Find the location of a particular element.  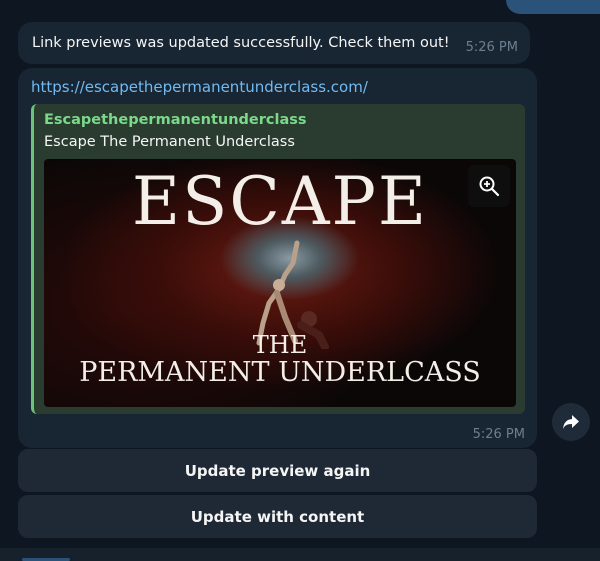

zoom-in-button is located at coordinates (489, 186).